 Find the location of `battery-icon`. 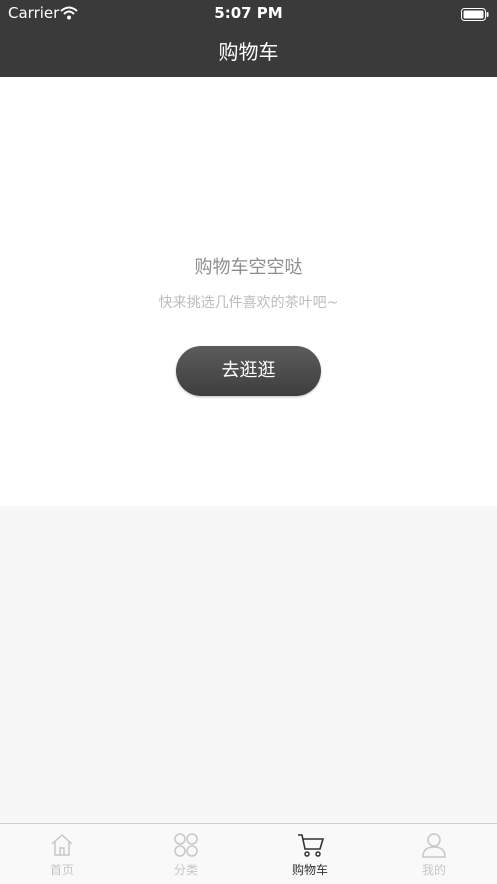

battery-icon is located at coordinates (475, 15).